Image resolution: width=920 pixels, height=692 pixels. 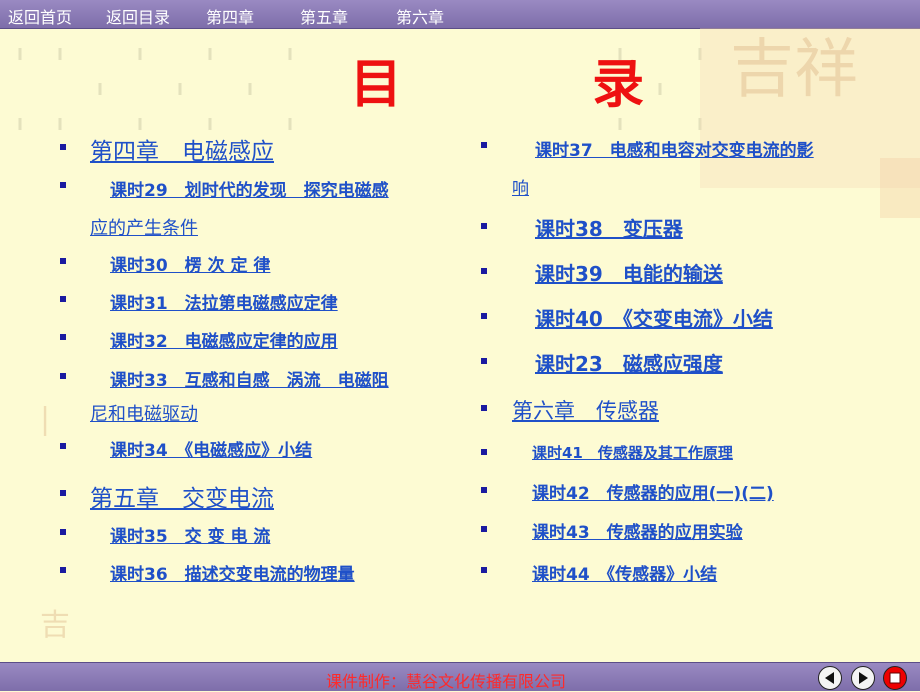 What do you see at coordinates (224, 301) in the screenshot?
I see `lesson31-link: 课时31 法拉第电磁感应定律` at bounding box center [224, 301].